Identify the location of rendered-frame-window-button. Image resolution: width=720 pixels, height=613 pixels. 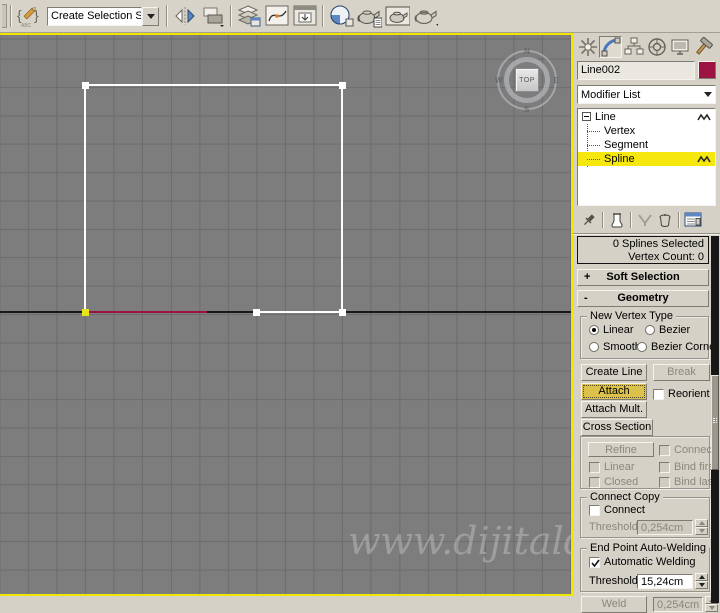
(397, 16).